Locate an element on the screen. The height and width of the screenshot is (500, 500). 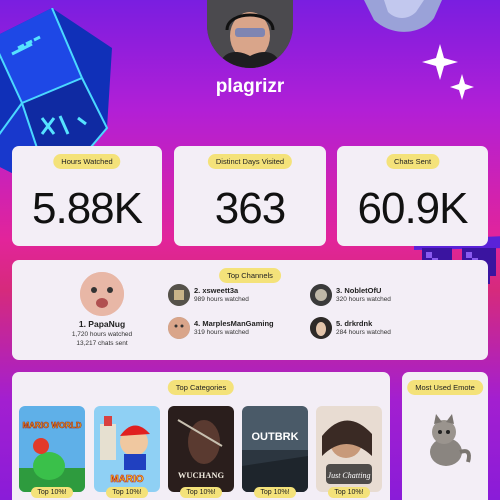
profile-photo-icon is located at coordinates (250, 34).